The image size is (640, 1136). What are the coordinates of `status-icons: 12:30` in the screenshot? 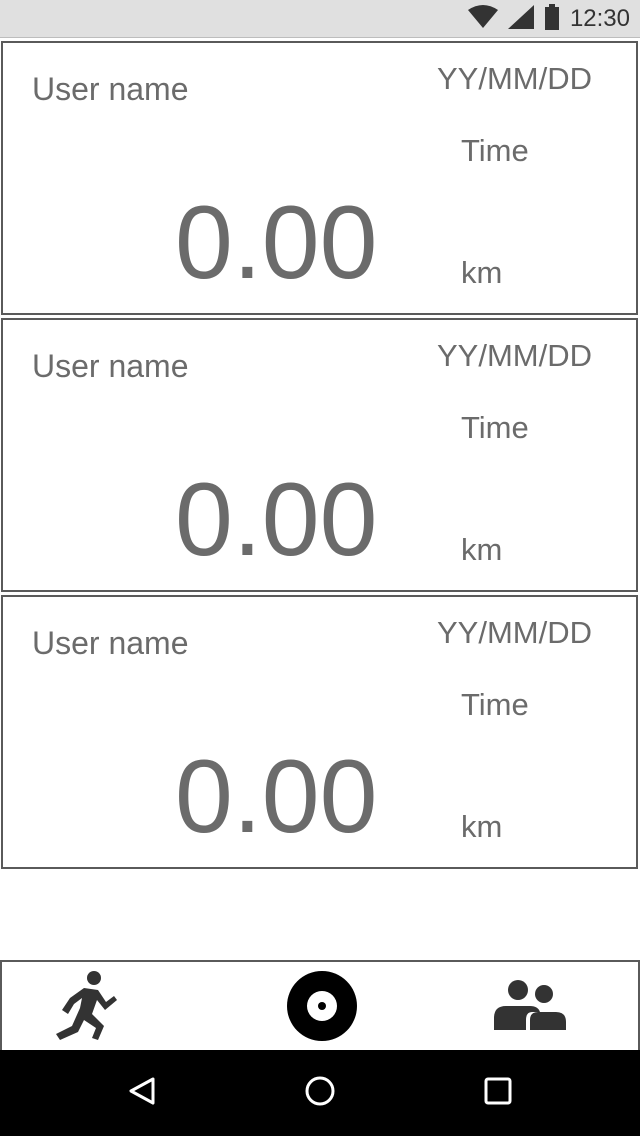 It's located at (548, 19).